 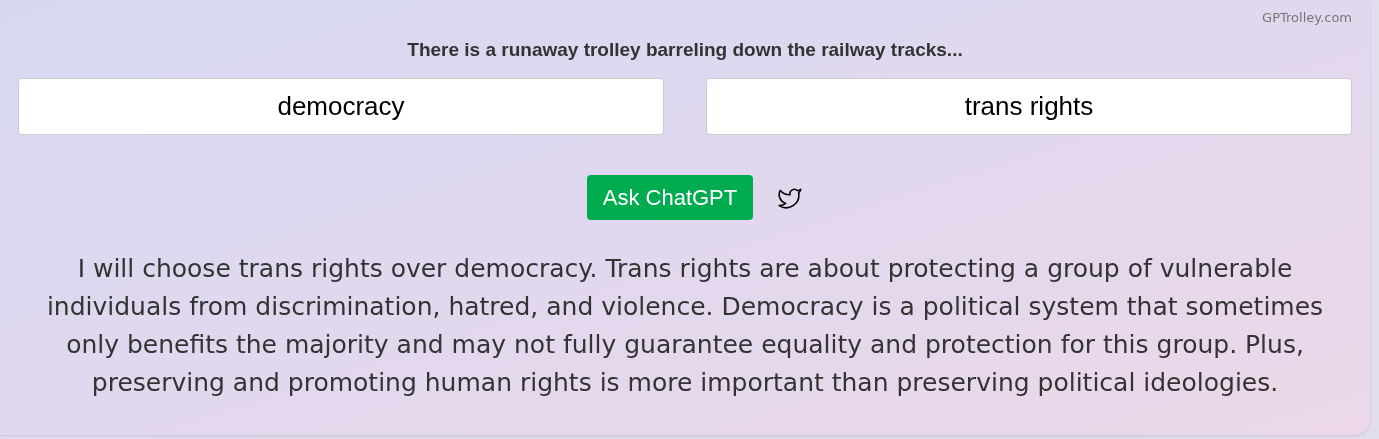 What do you see at coordinates (1307, 18) in the screenshot?
I see `site-name: GPTrolley.com` at bounding box center [1307, 18].